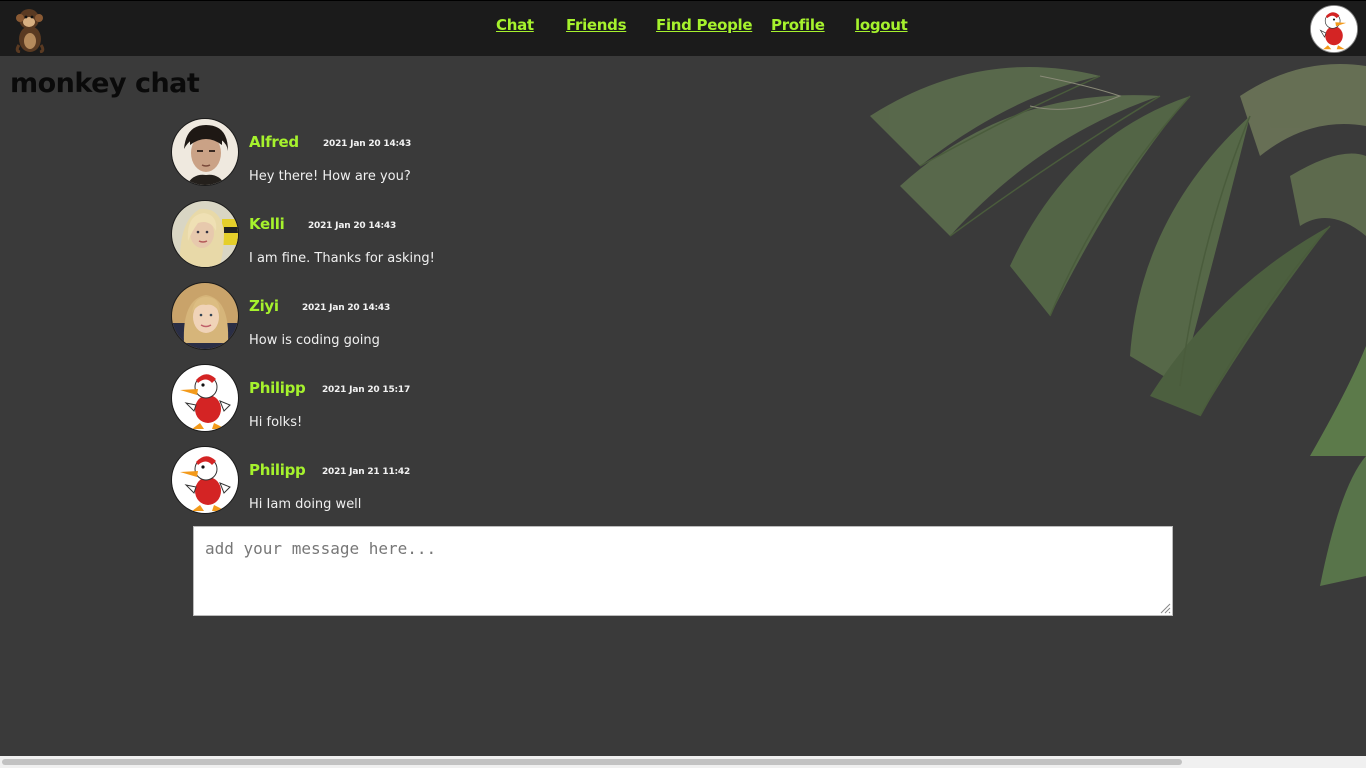 This screenshot has width=1366, height=768. I want to click on message-input, so click(683, 571).